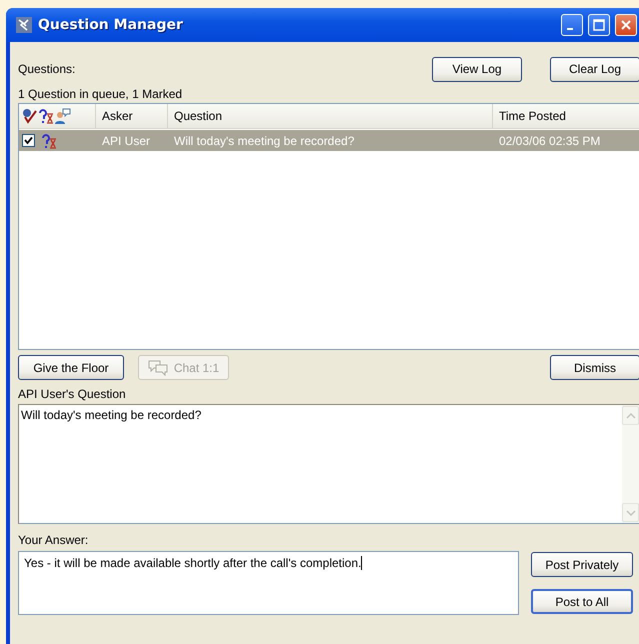  Describe the element at coordinates (158, 368) in the screenshot. I see `chat-bubbles-icon` at that location.